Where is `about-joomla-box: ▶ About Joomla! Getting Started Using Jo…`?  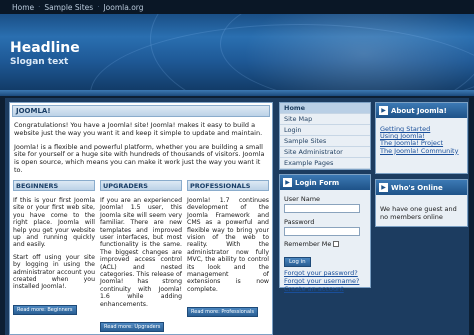
about-joomla-box: ▶ About Joomla! Getting Started Using Jo… is located at coordinates (421, 138).